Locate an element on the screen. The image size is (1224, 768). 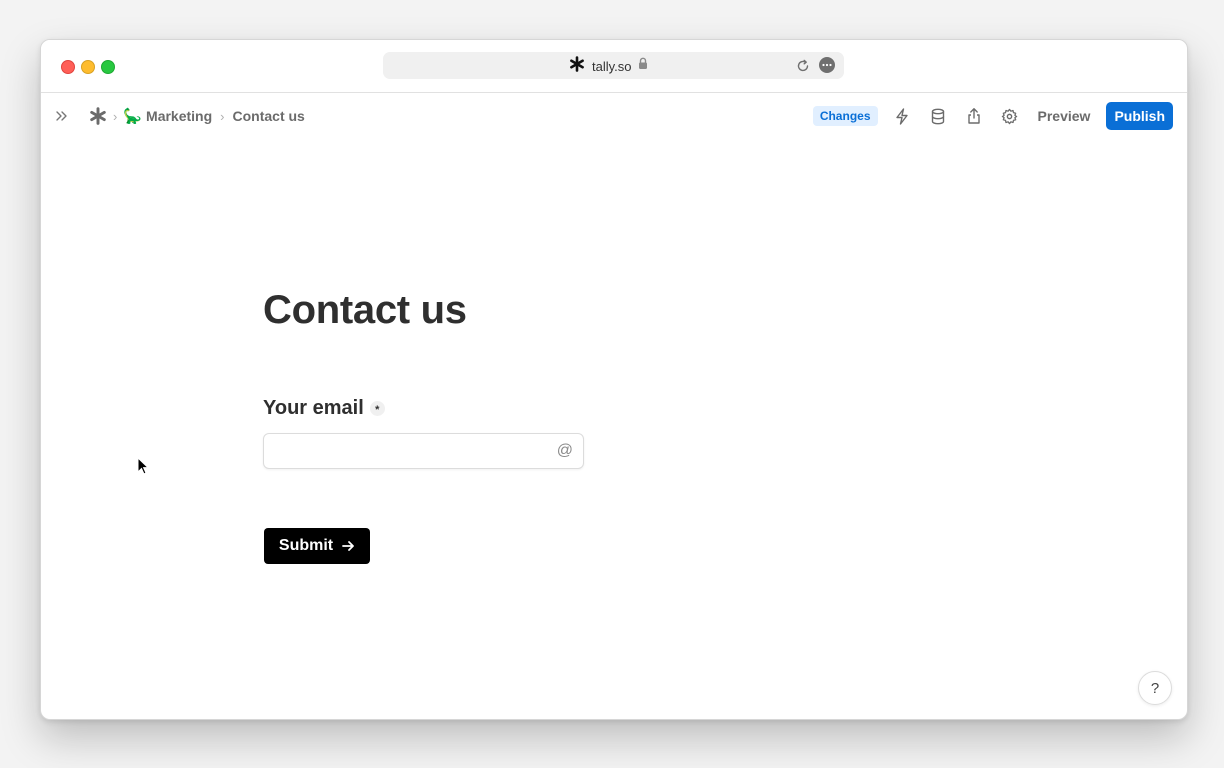
title-bar: tally.so is located at coordinates (614, 66).